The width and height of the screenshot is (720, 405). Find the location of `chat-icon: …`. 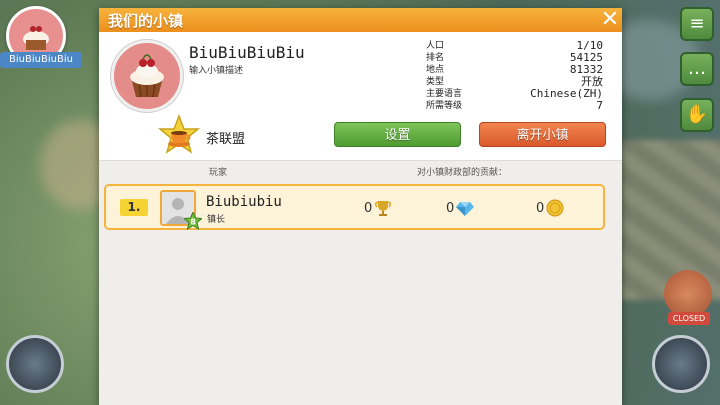

chat-icon: … is located at coordinates (697, 69).